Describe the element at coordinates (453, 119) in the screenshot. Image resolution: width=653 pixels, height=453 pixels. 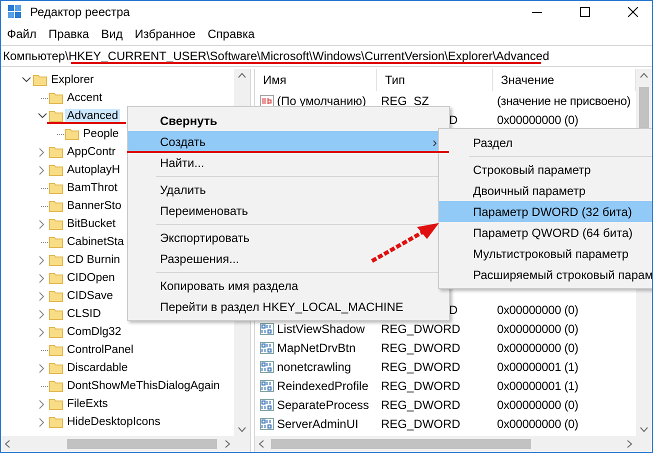
I see `value-type: D` at that location.